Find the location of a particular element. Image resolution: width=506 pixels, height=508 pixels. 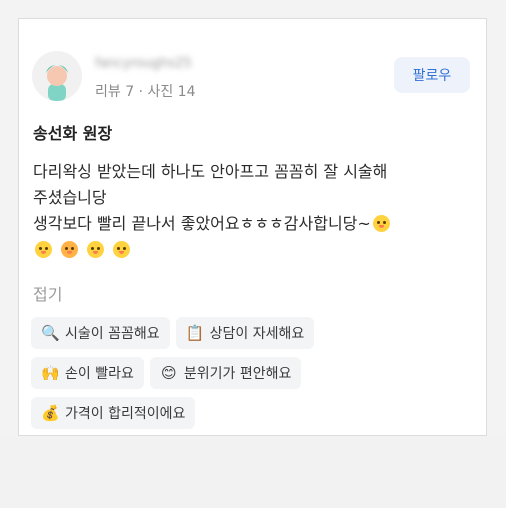

coin-hand-icon: 💰 is located at coordinates (50, 413).